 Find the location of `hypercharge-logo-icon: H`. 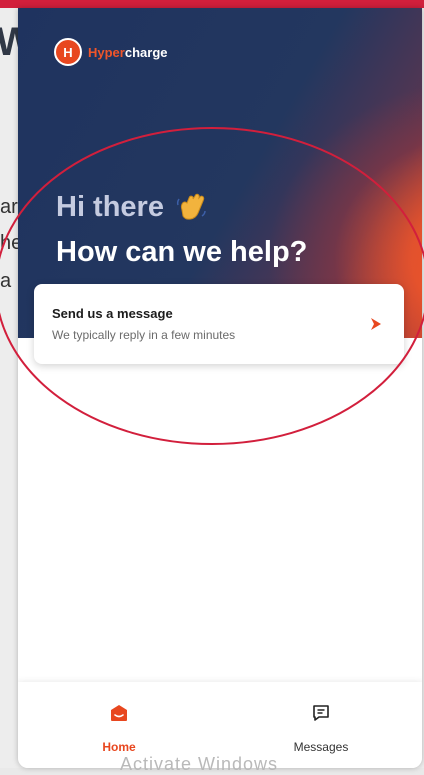

hypercharge-logo-icon: H is located at coordinates (68, 52).